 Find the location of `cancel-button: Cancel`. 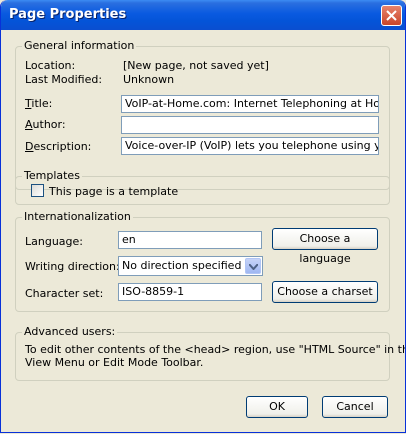

cancel-button: Cancel is located at coordinates (355, 407).